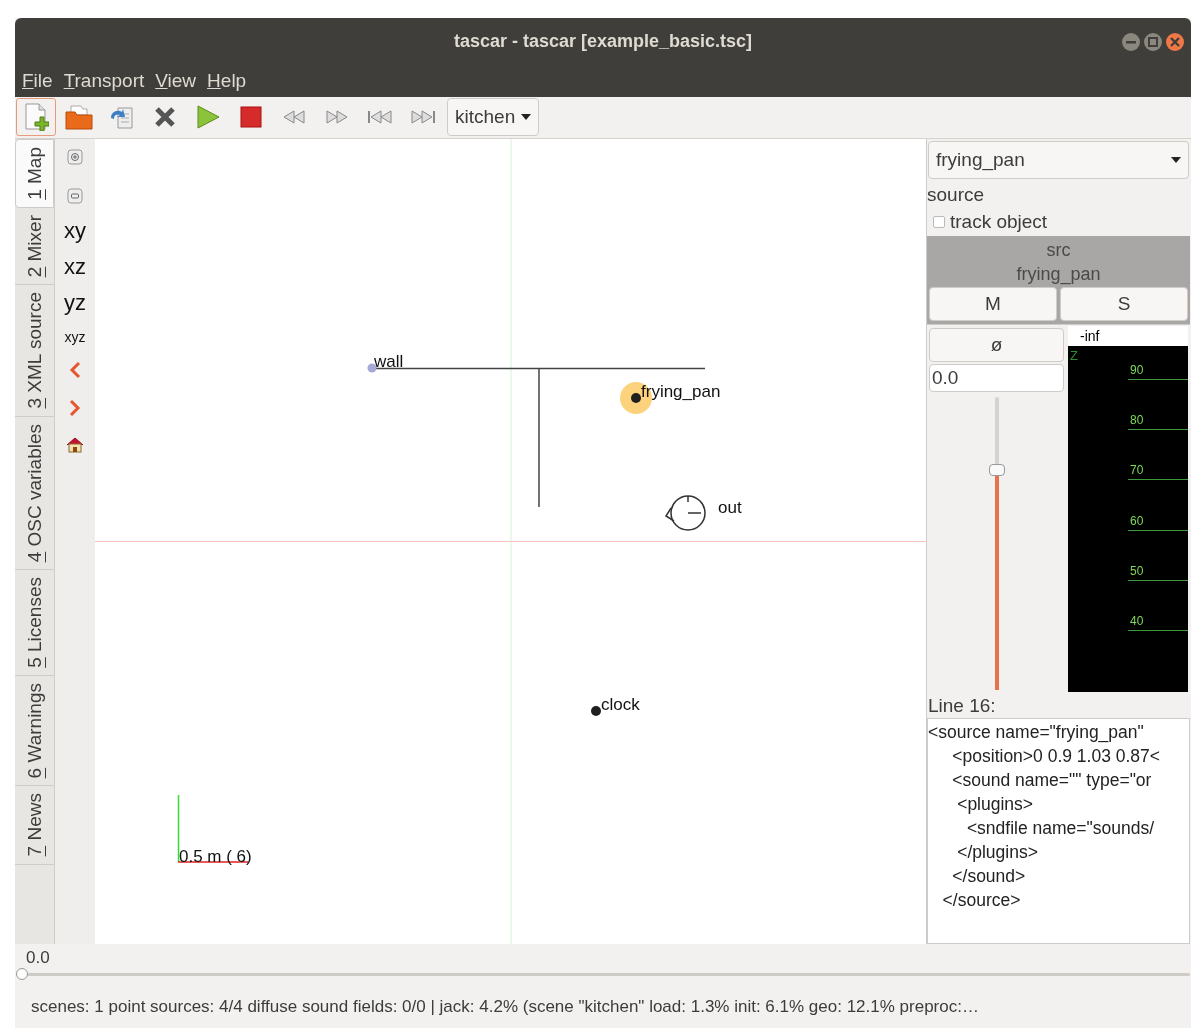 The height and width of the screenshot is (1030, 1195). I want to click on fast-forward-icon, so click(337, 117).